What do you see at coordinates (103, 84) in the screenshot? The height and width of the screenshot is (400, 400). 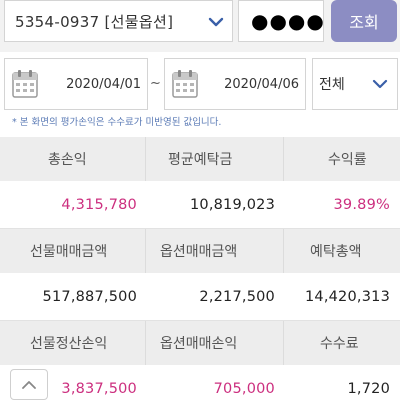 I see `start-date: 2020/04/01` at bounding box center [103, 84].